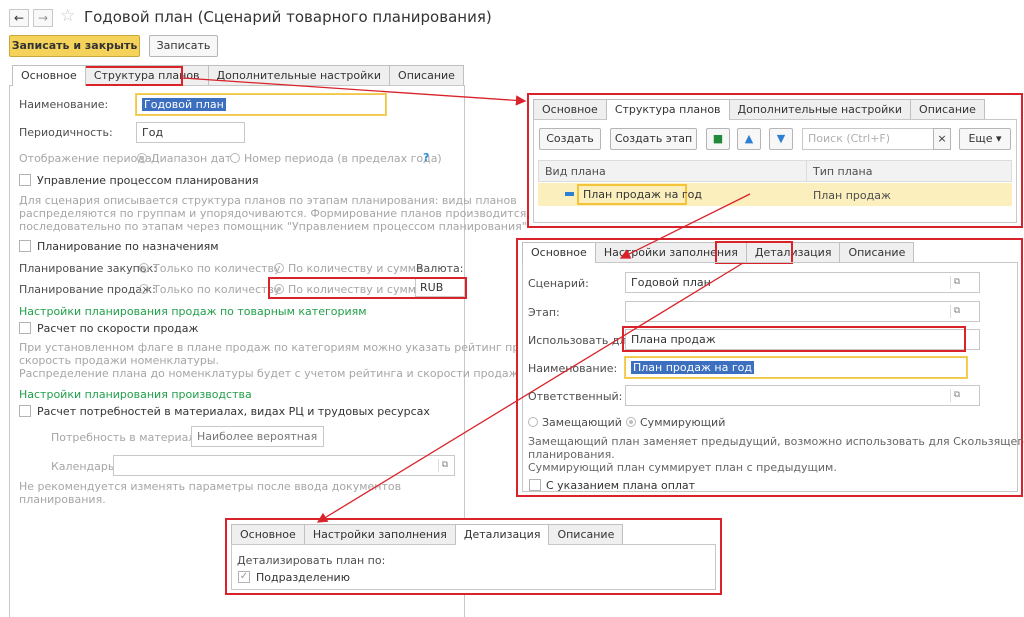  I want to click on arrow-structure, so click(354, 91).